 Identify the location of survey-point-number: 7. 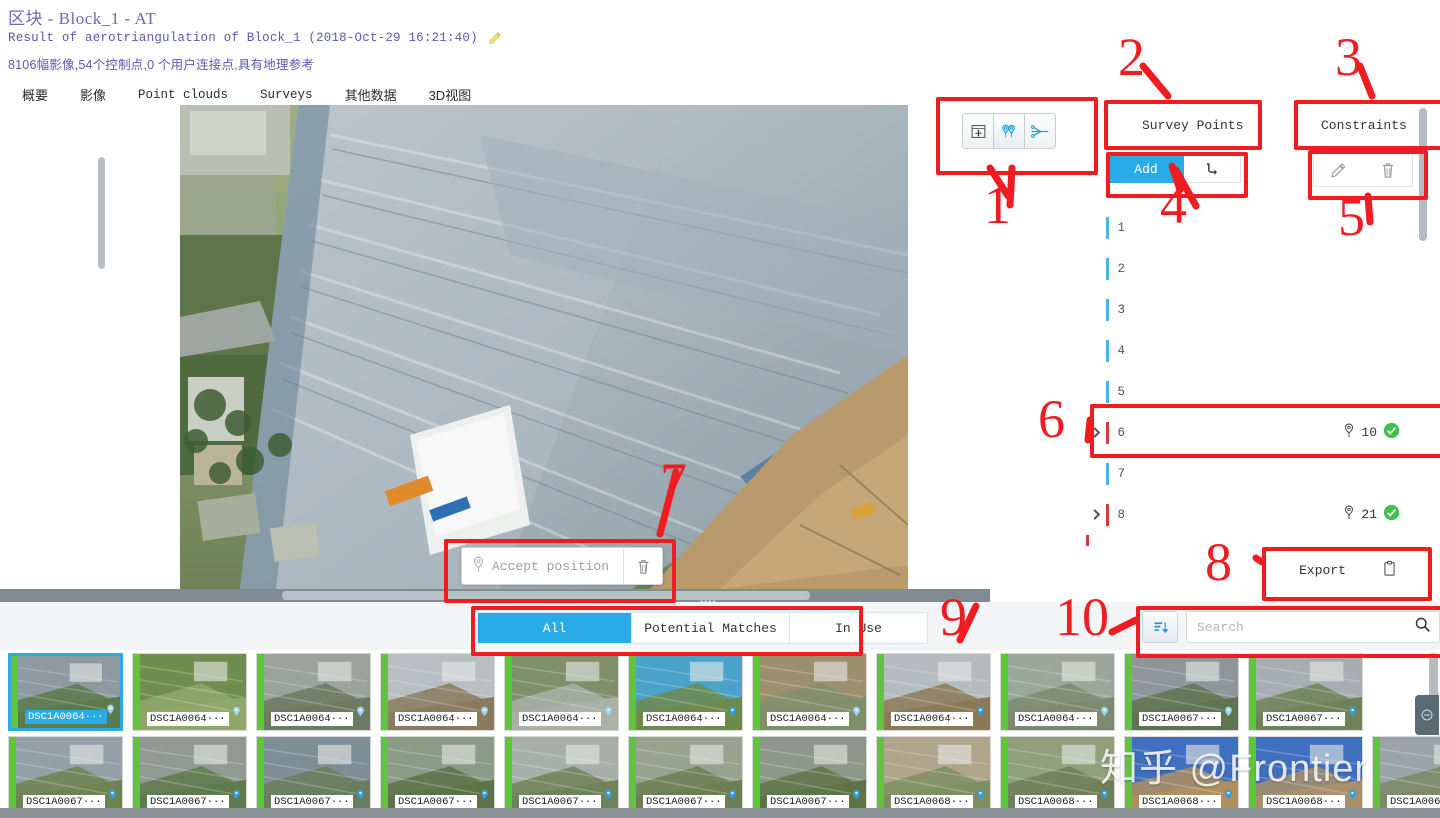
(1121, 473).